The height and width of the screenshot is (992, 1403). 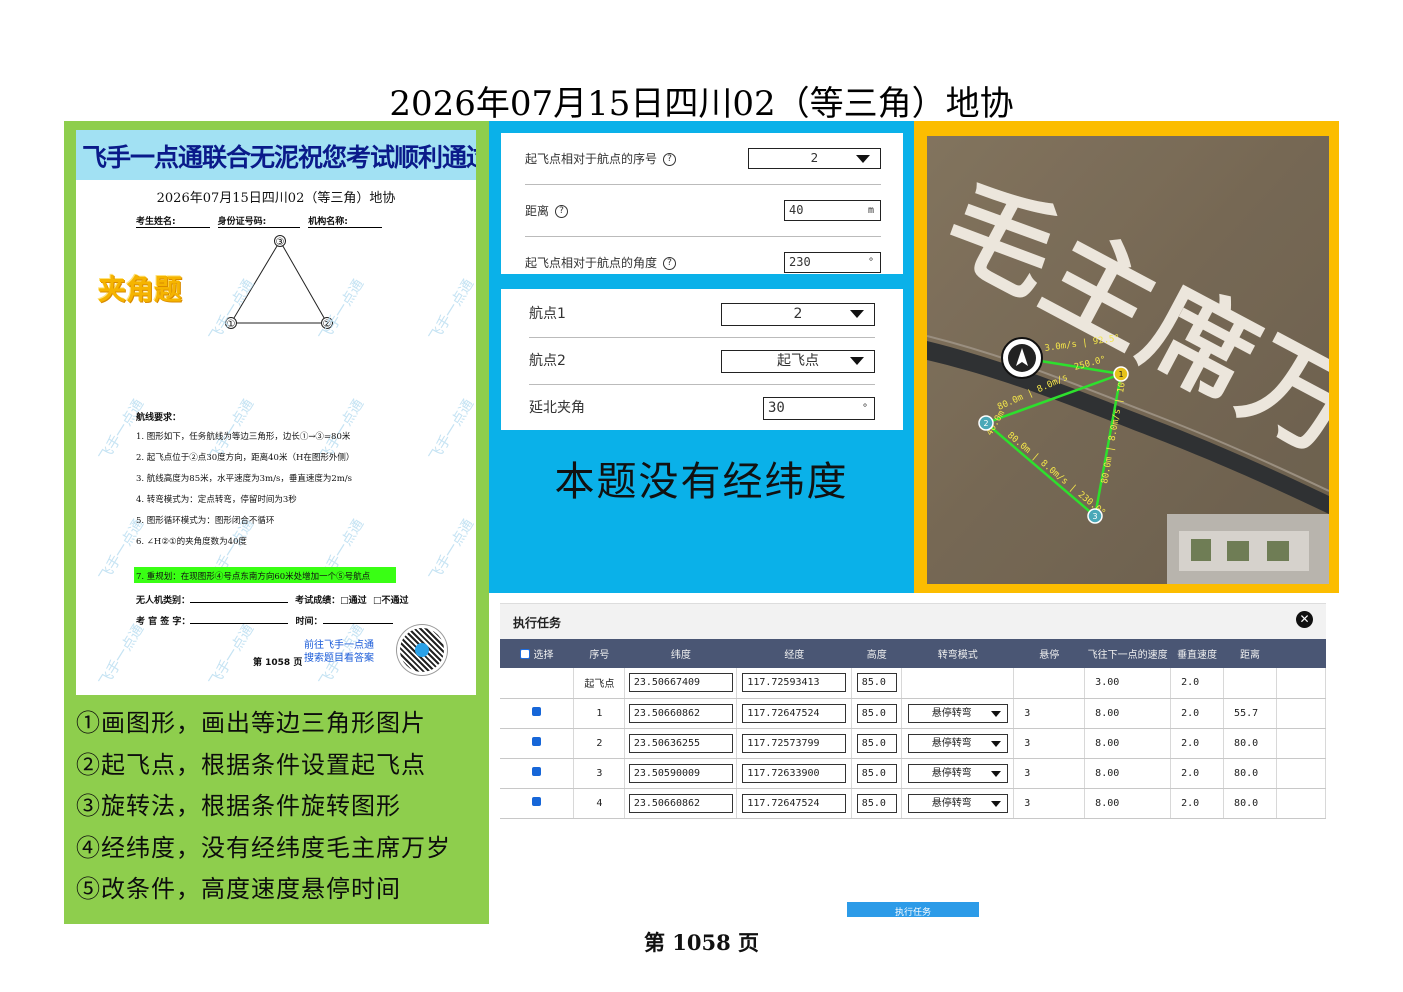 What do you see at coordinates (345, 221) in the screenshot?
I see `field-org: 机构名称:` at bounding box center [345, 221].